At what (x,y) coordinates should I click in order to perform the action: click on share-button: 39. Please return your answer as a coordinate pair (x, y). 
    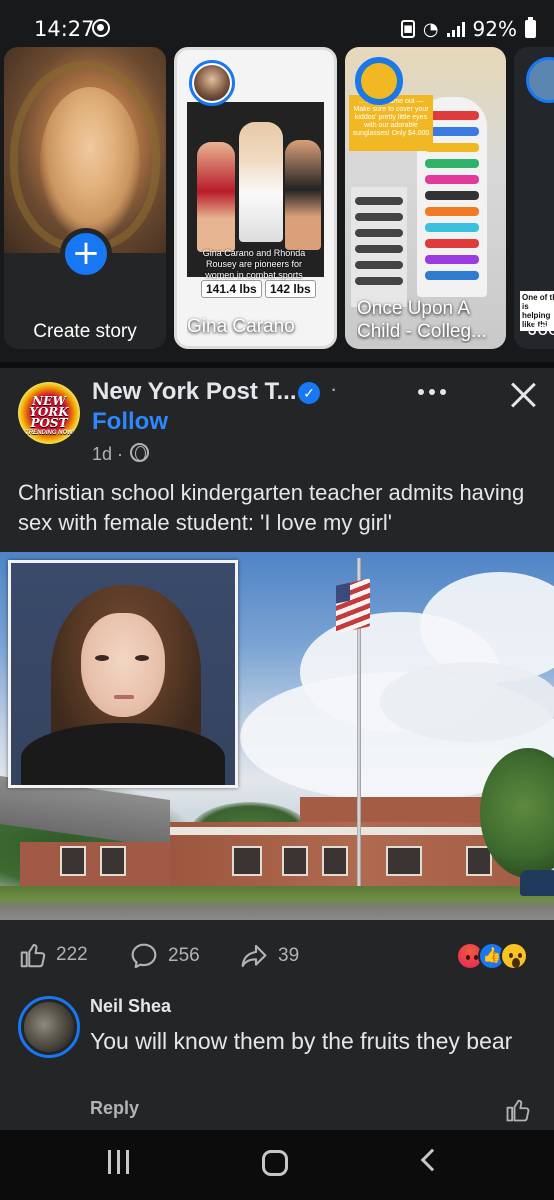
    Looking at the image, I should click on (268, 956).